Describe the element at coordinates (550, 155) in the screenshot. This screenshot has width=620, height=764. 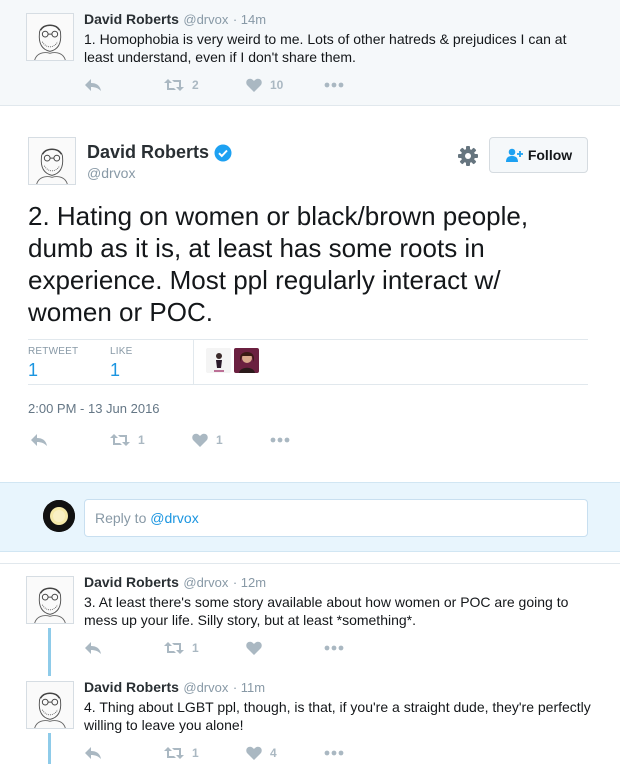
I see `follow-label: Follow` at that location.